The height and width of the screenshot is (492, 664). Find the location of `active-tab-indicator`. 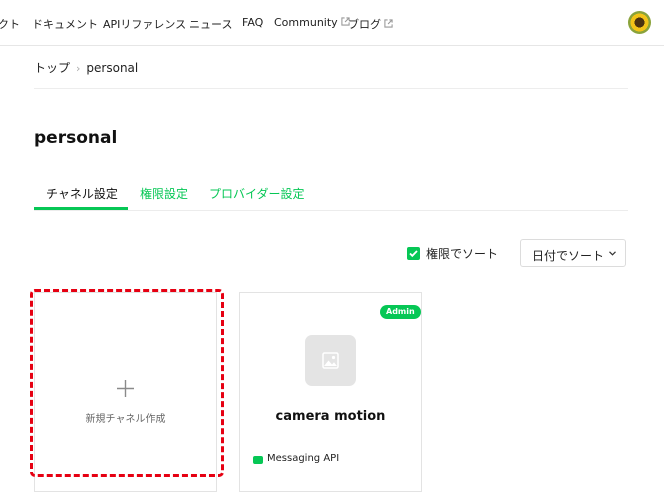

active-tab-indicator is located at coordinates (81, 208).